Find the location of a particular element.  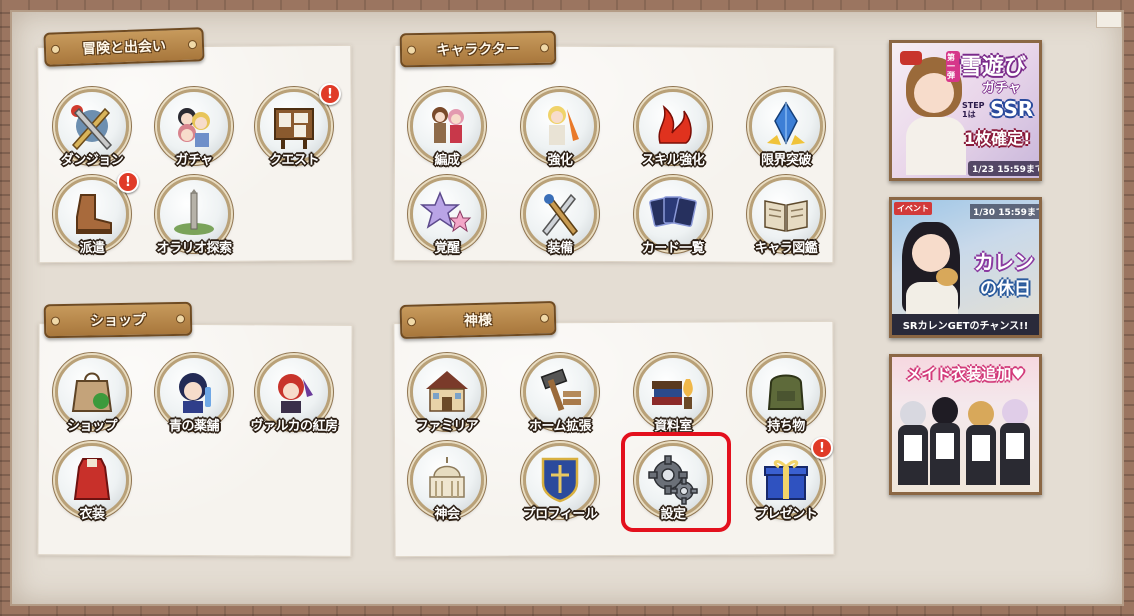

present-button: ! プレゼント is located at coordinates (786, 486).